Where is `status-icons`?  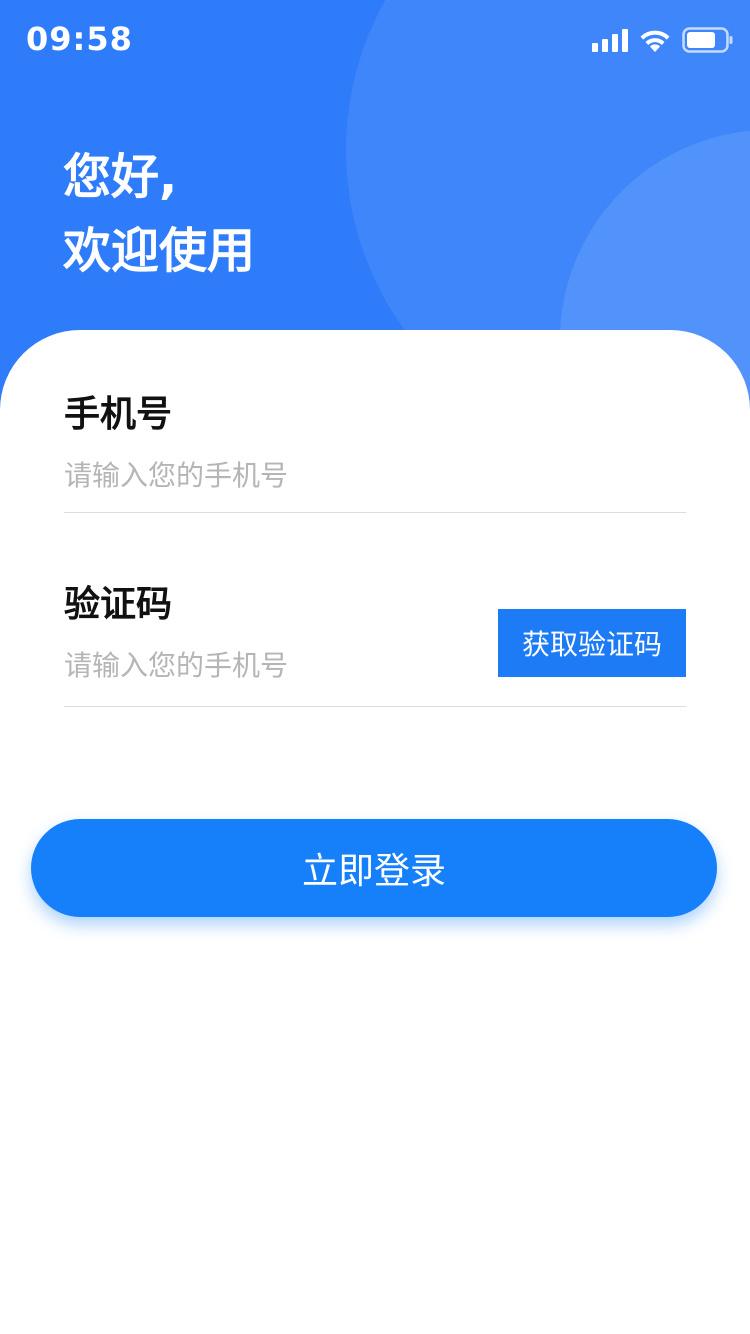 status-icons is located at coordinates (663, 40).